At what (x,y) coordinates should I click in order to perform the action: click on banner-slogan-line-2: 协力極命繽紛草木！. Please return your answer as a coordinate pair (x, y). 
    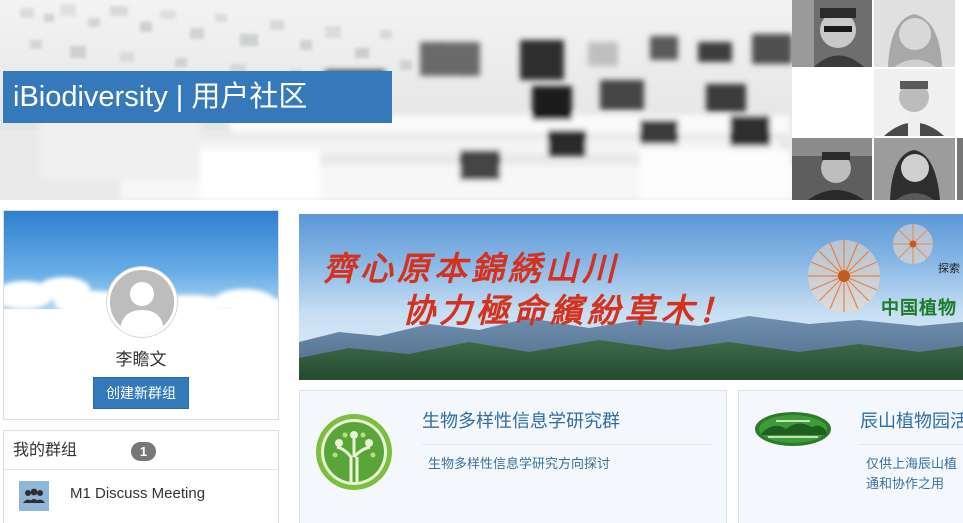
    Looking at the image, I should click on (568, 310).